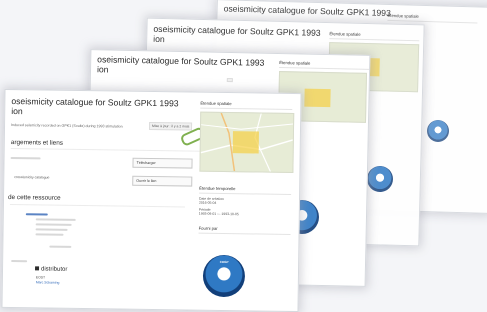 This screenshot has width=487, height=312. What do you see at coordinates (224, 276) in the screenshot?
I see `cdgp-logo: CDGP` at bounding box center [224, 276].